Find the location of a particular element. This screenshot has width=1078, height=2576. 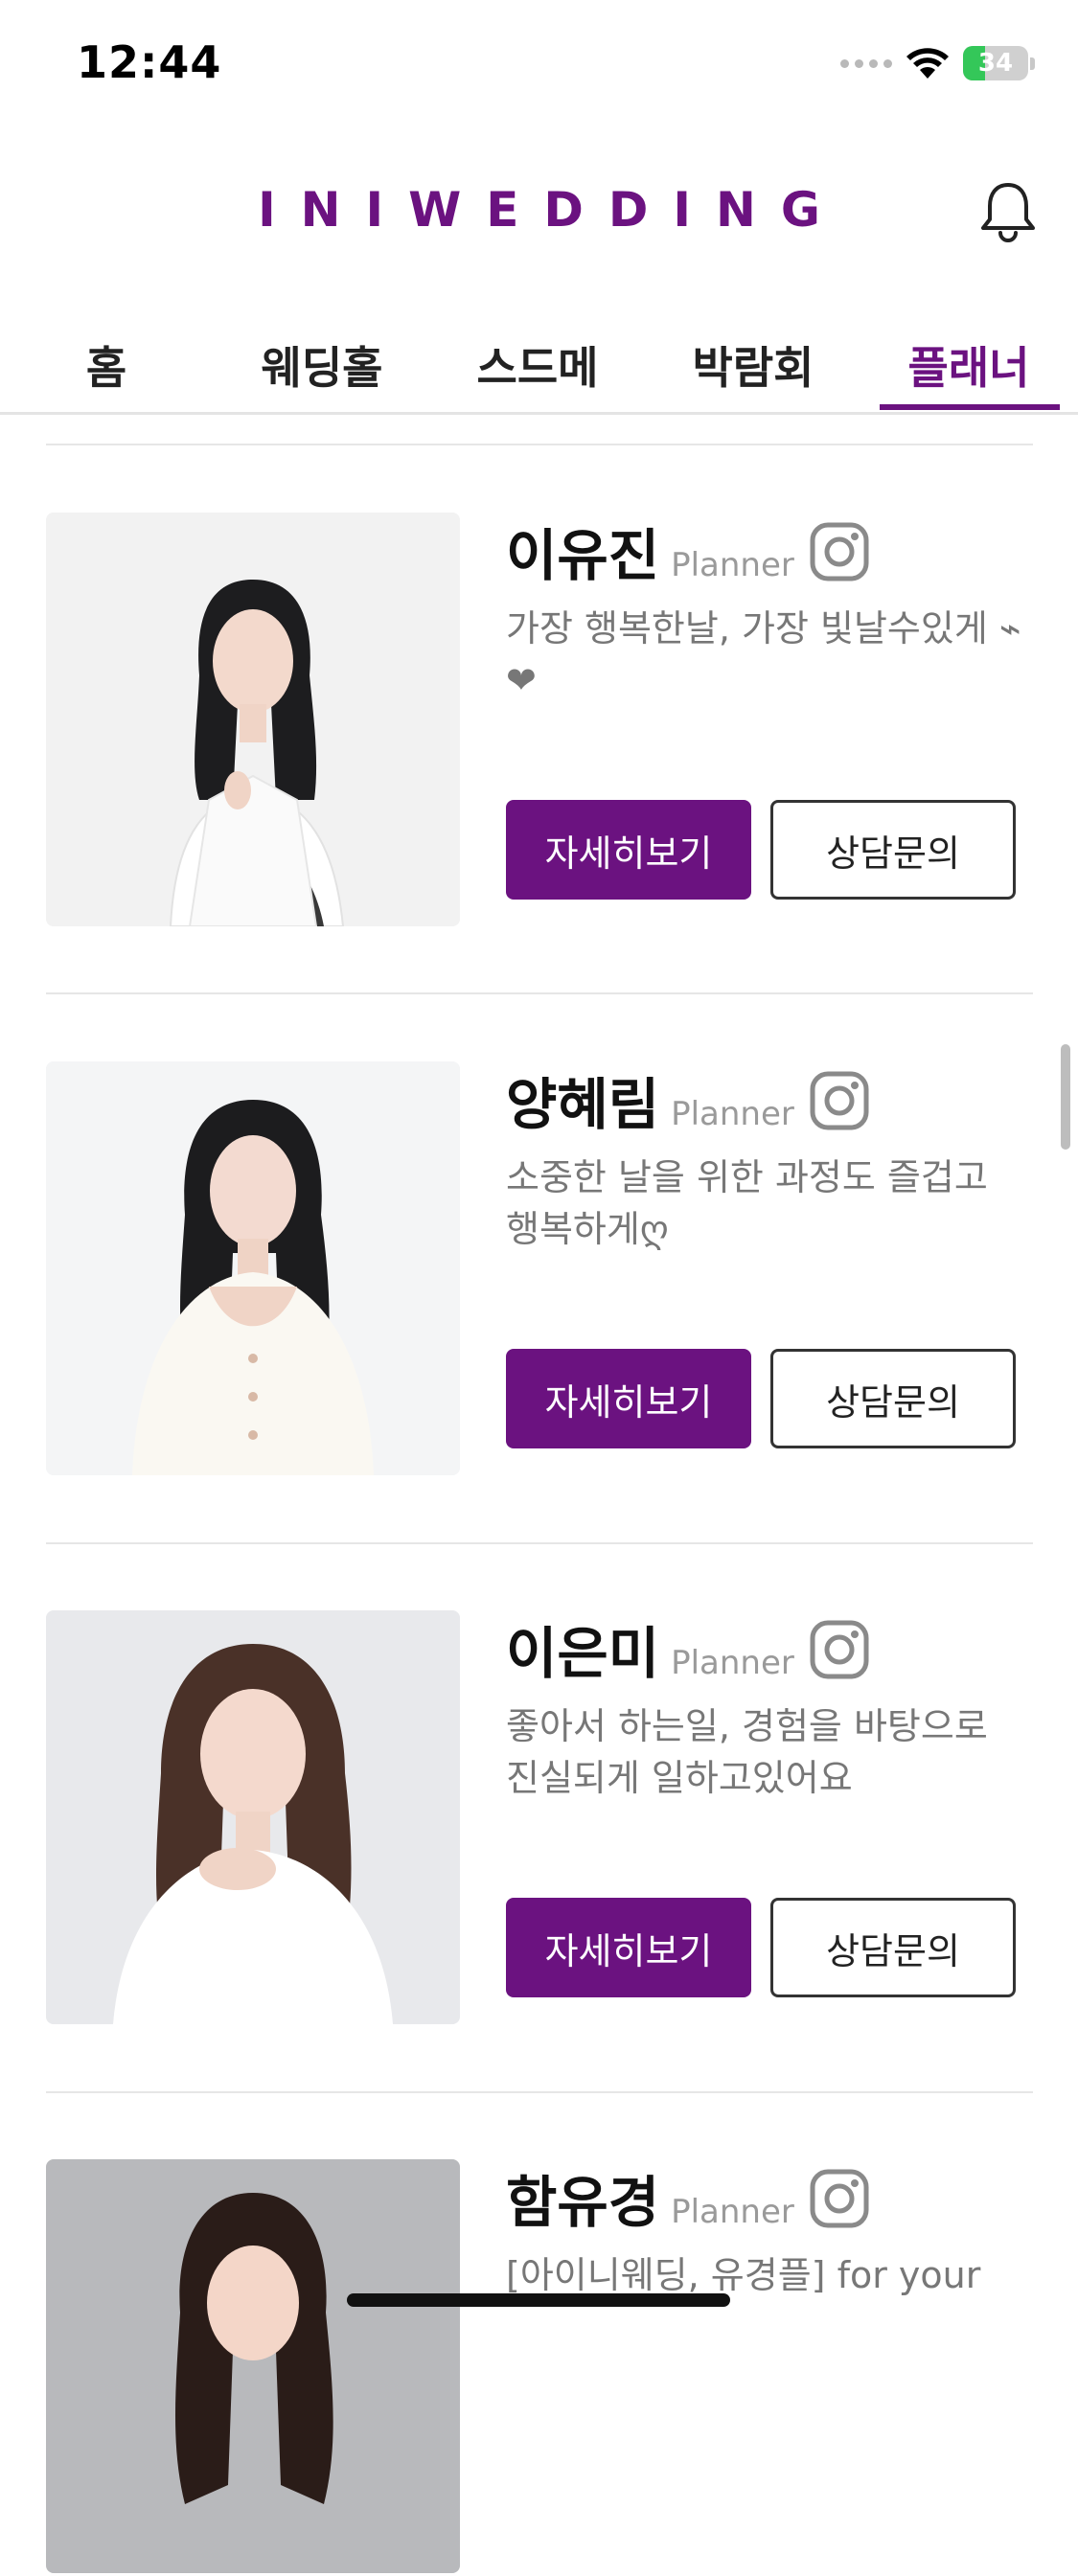

planner-name: 양혜림 is located at coordinates (583, 1104).